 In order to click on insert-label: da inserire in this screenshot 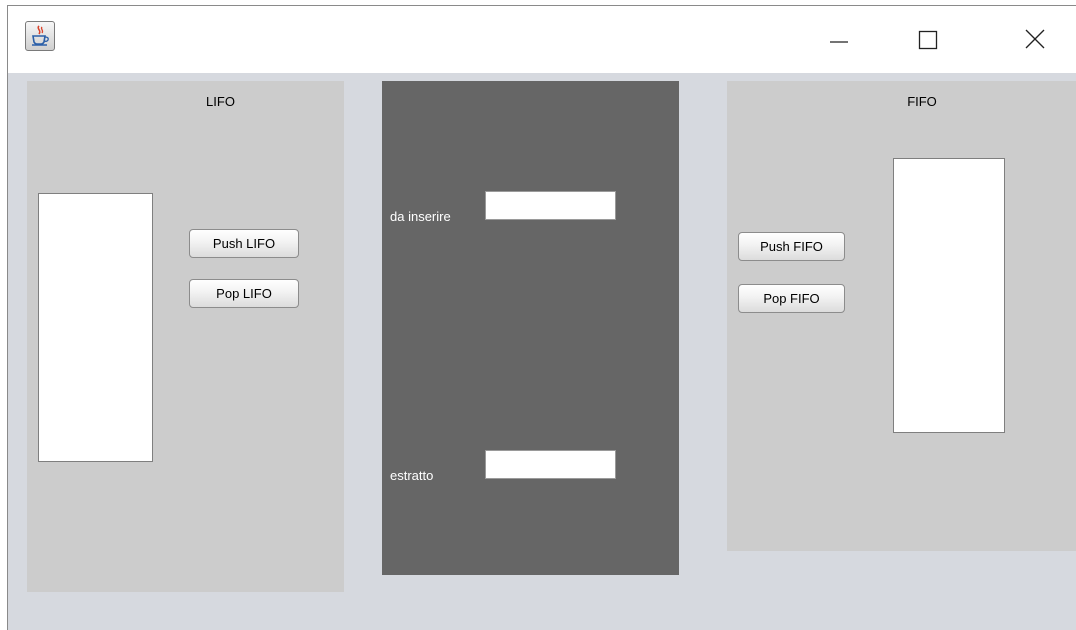, I will do `click(420, 216)`.